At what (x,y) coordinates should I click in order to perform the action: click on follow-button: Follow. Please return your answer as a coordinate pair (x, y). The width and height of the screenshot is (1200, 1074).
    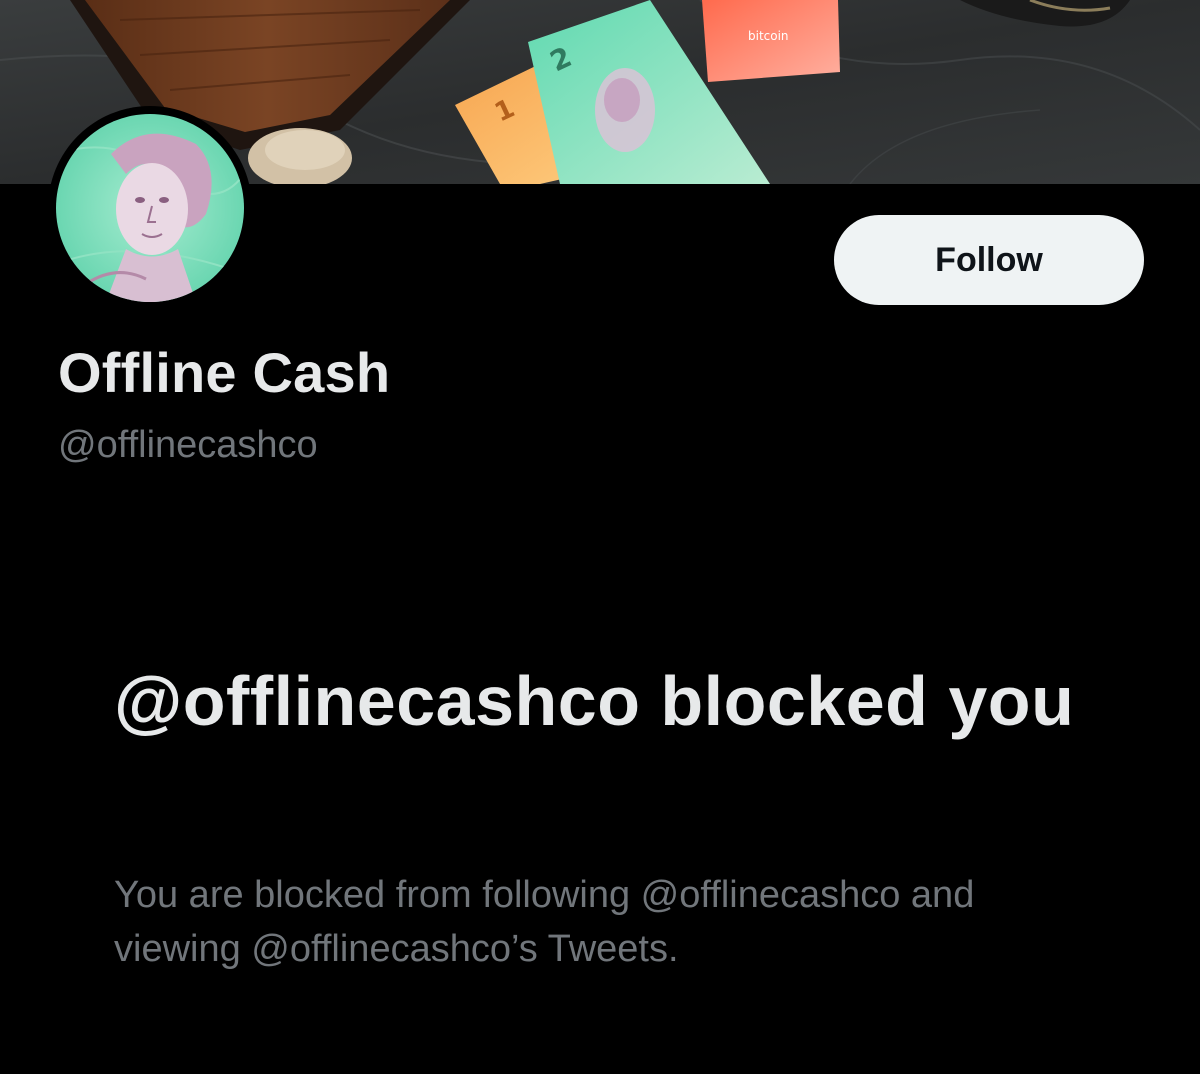
    Looking at the image, I should click on (989, 260).